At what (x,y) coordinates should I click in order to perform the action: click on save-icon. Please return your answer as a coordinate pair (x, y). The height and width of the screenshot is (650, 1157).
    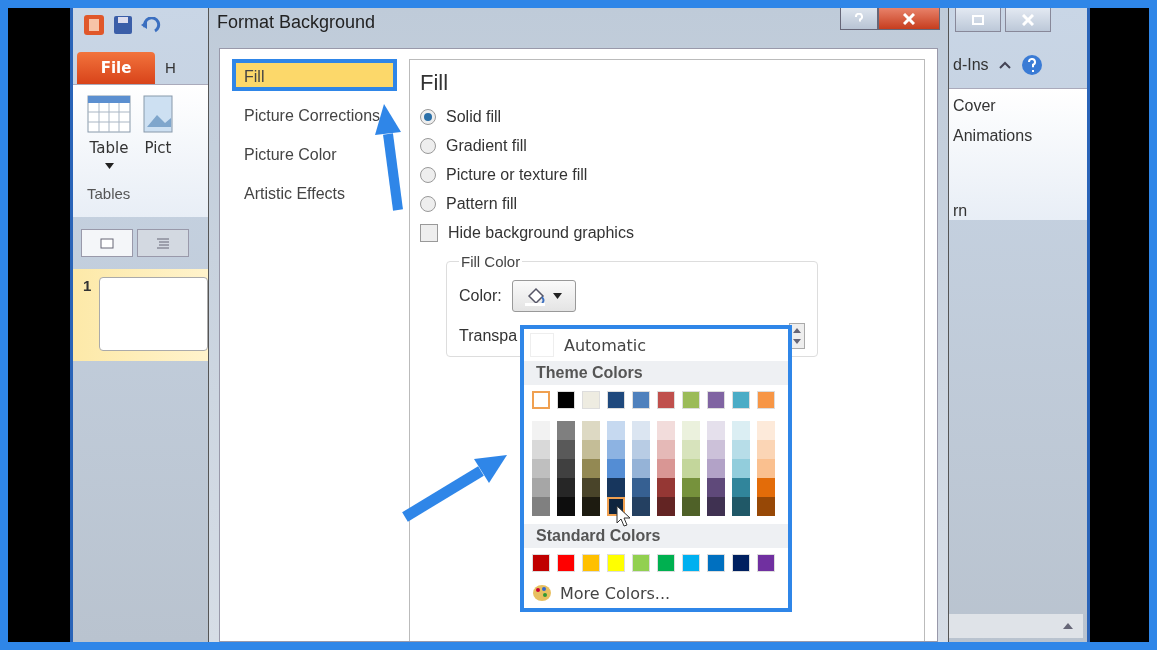
    Looking at the image, I should click on (123, 25).